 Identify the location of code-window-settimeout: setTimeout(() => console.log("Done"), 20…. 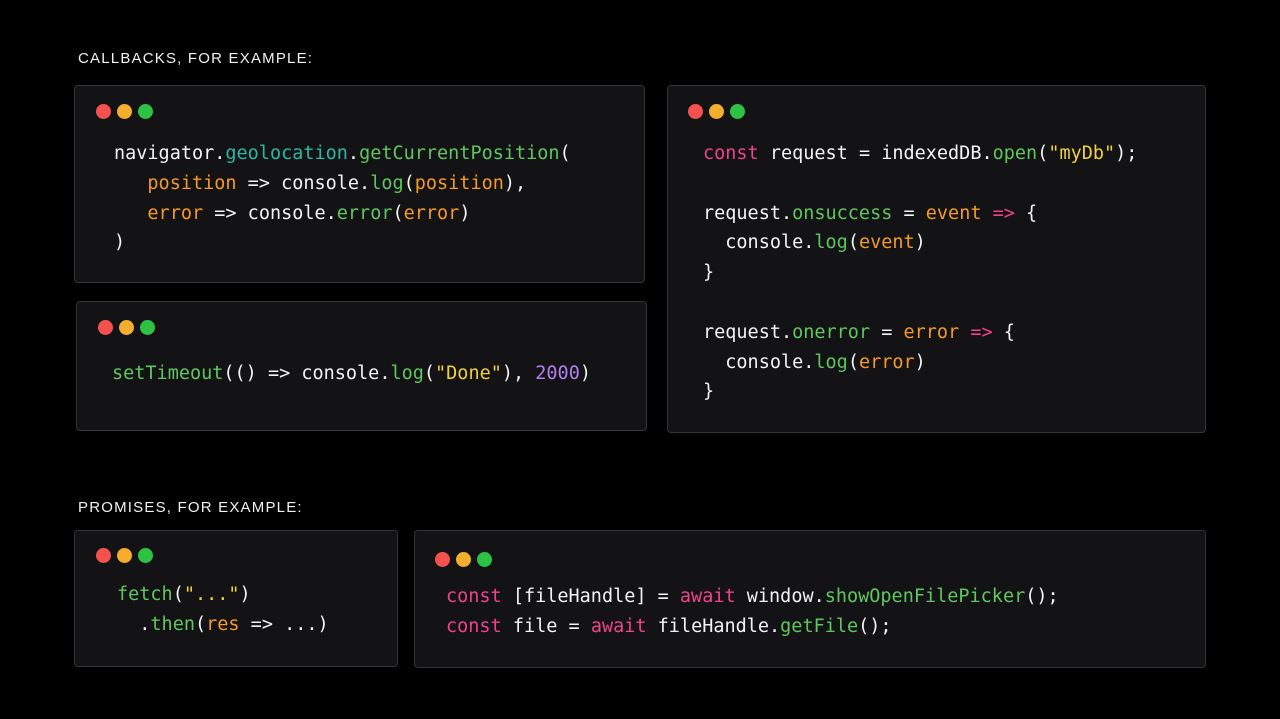
(361, 366).